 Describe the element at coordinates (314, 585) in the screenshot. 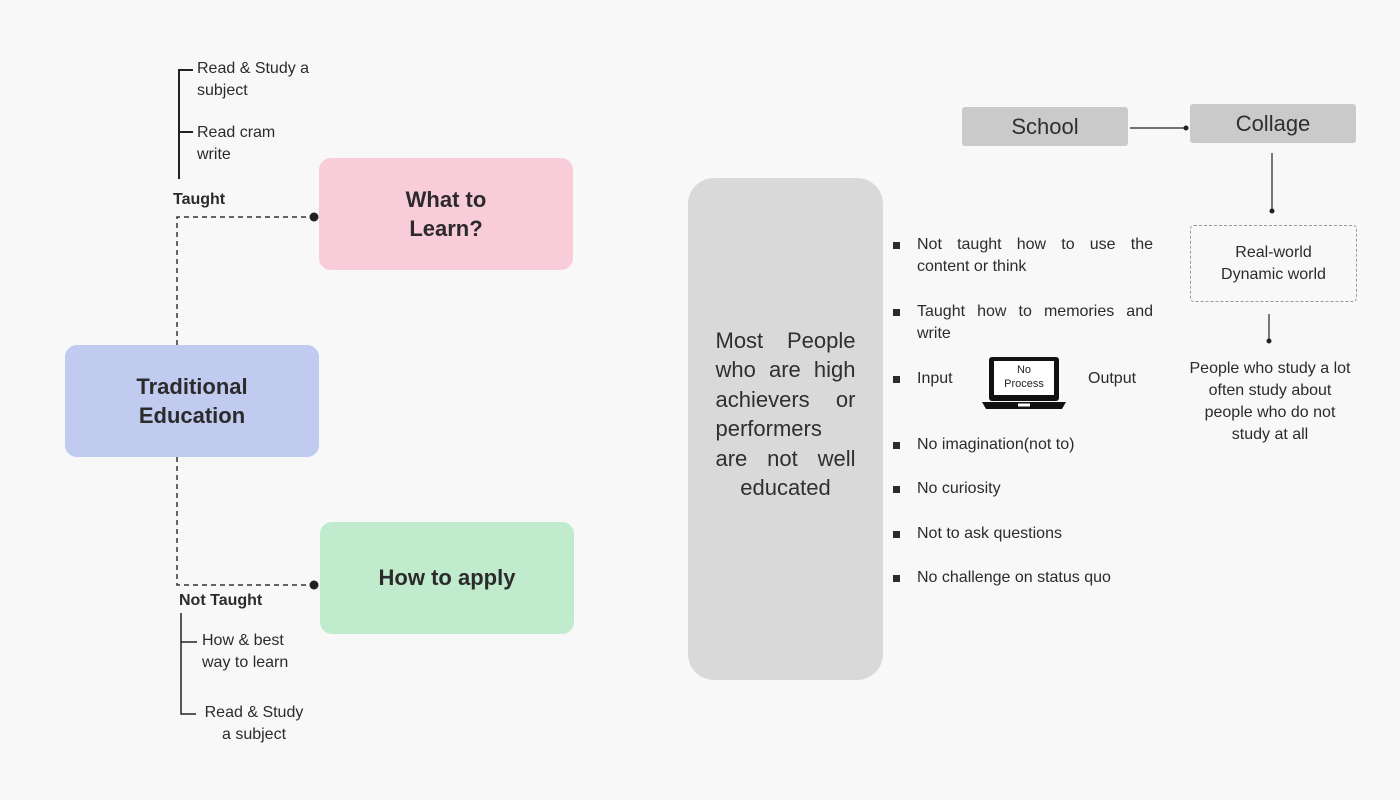

I see `not-taught-connector-dot` at that location.